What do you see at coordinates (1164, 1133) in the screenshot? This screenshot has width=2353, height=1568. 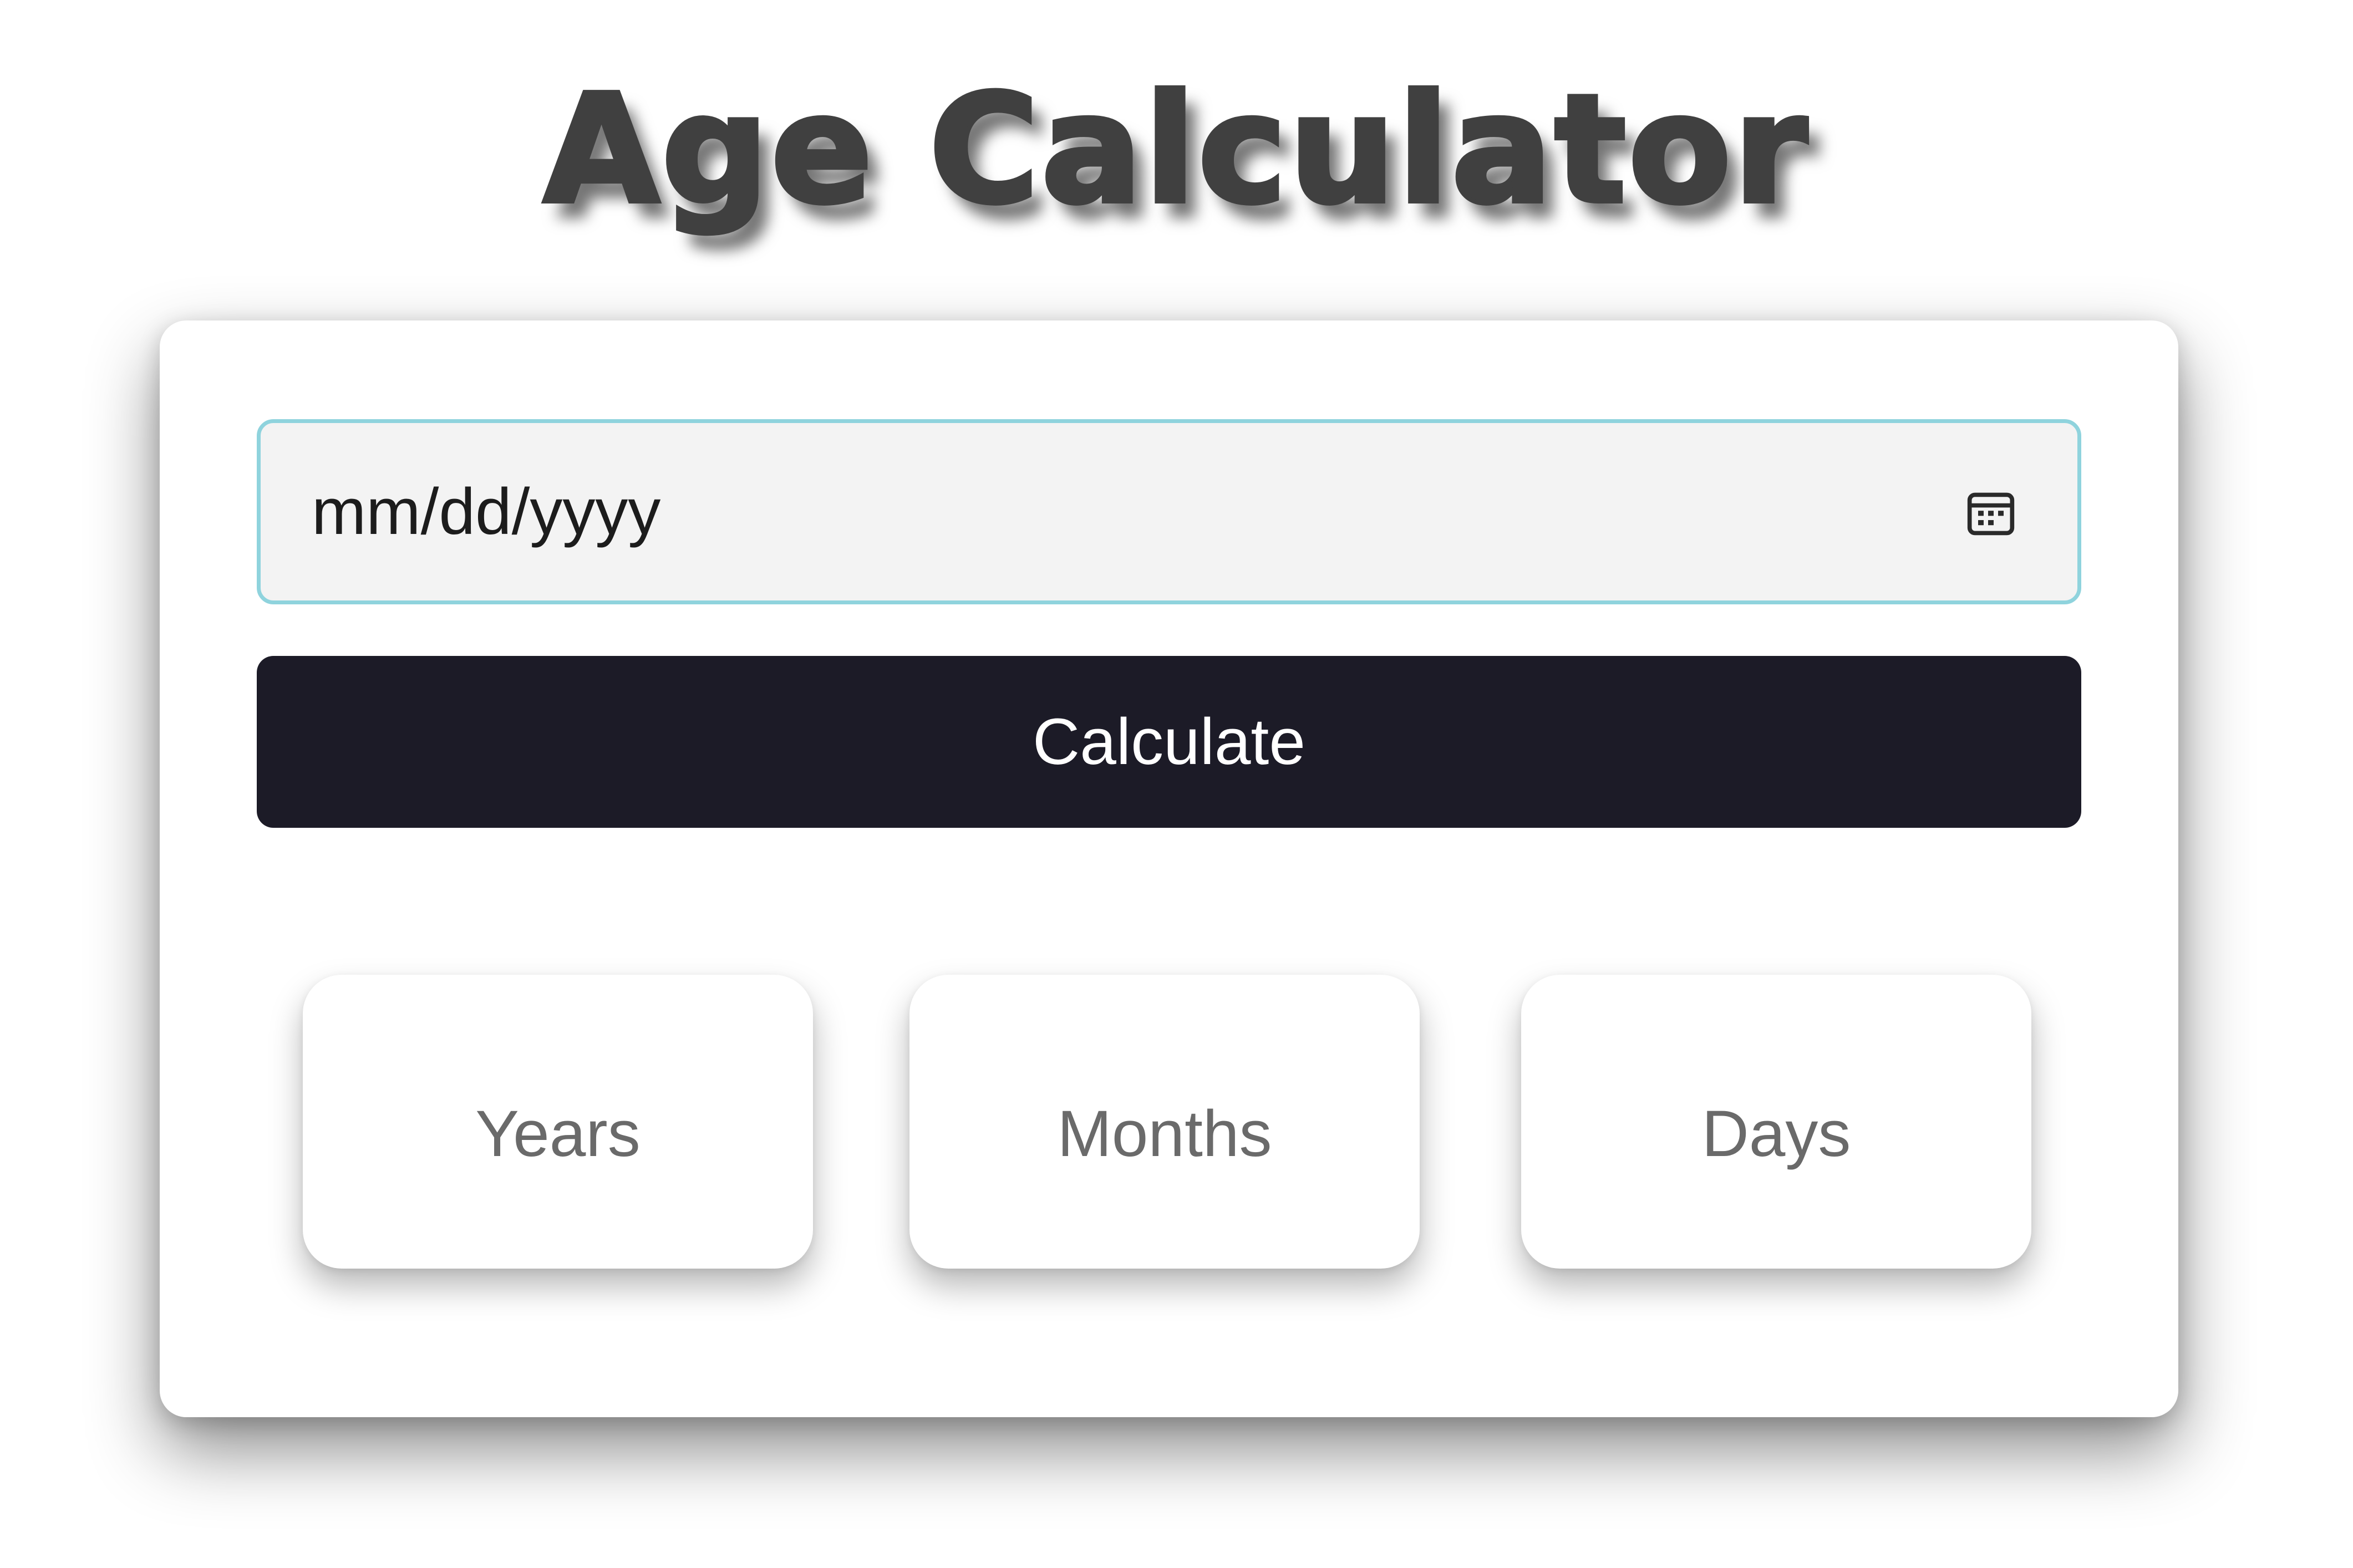 I see `months-label: Months` at bounding box center [1164, 1133].